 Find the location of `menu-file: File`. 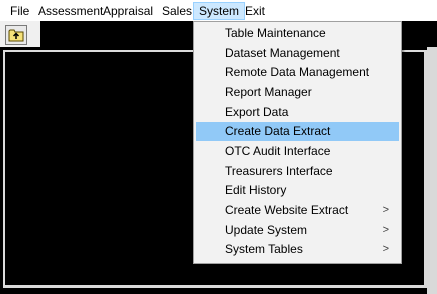

menu-file: File is located at coordinates (19, 11).